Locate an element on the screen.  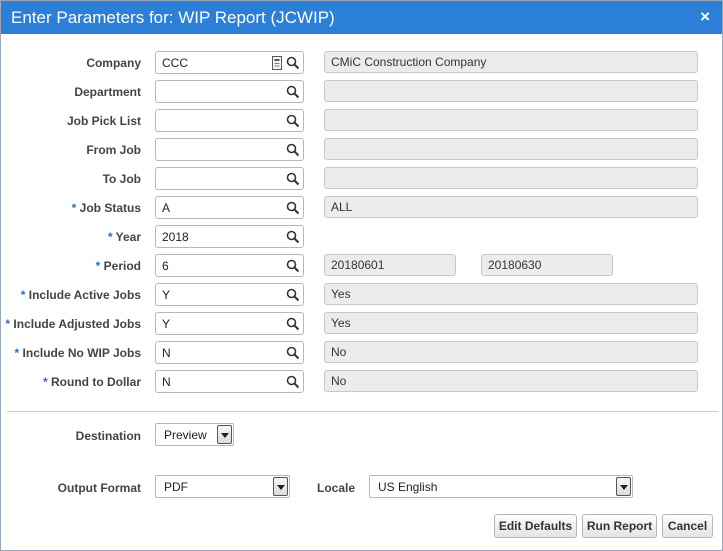
include-no-wip-jobs-label: * Include No WIP Jobs is located at coordinates (77, 353).